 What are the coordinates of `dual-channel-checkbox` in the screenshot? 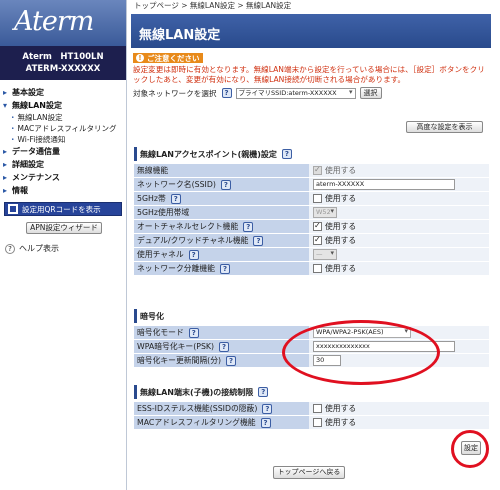 It's located at (317, 240).